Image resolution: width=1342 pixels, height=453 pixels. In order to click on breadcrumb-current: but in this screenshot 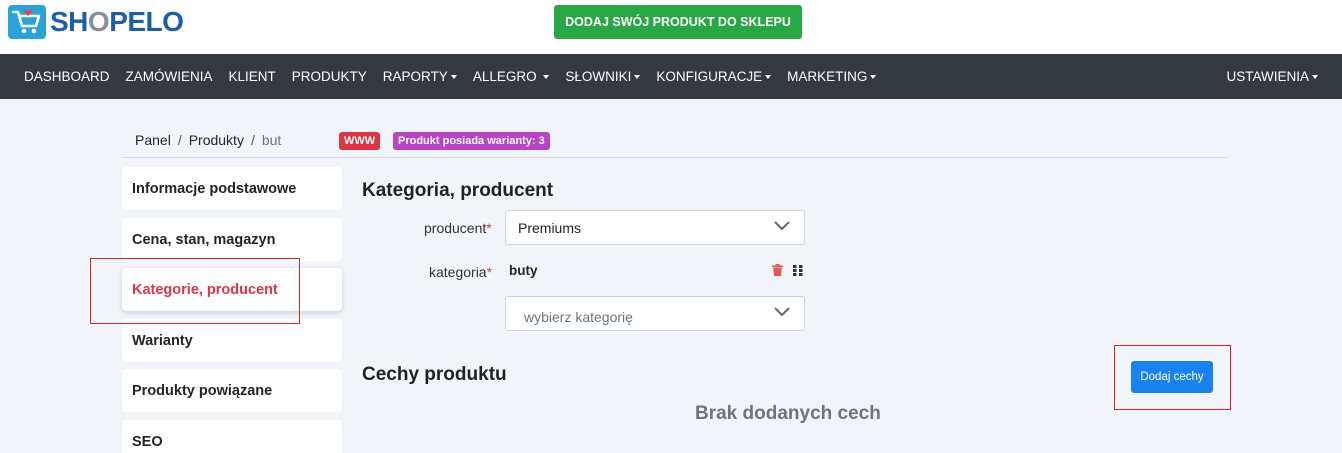, I will do `click(271, 140)`.